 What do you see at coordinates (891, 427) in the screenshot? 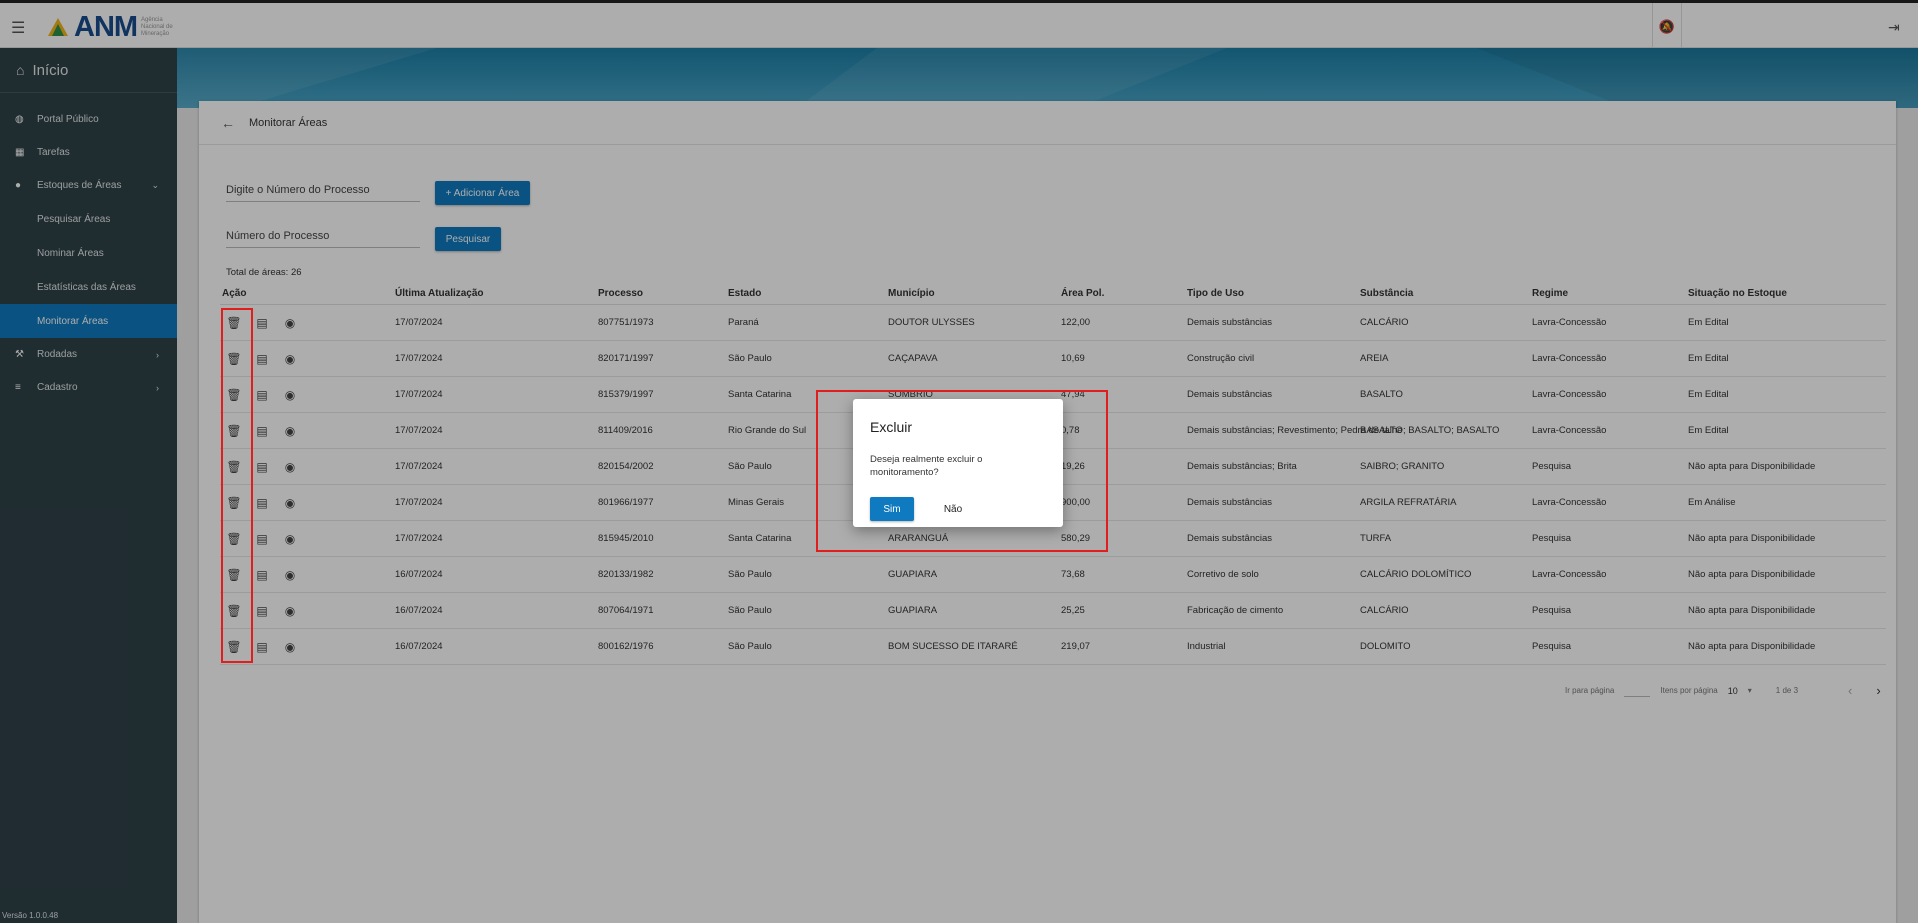
I see `dialog-title: Excluir` at bounding box center [891, 427].